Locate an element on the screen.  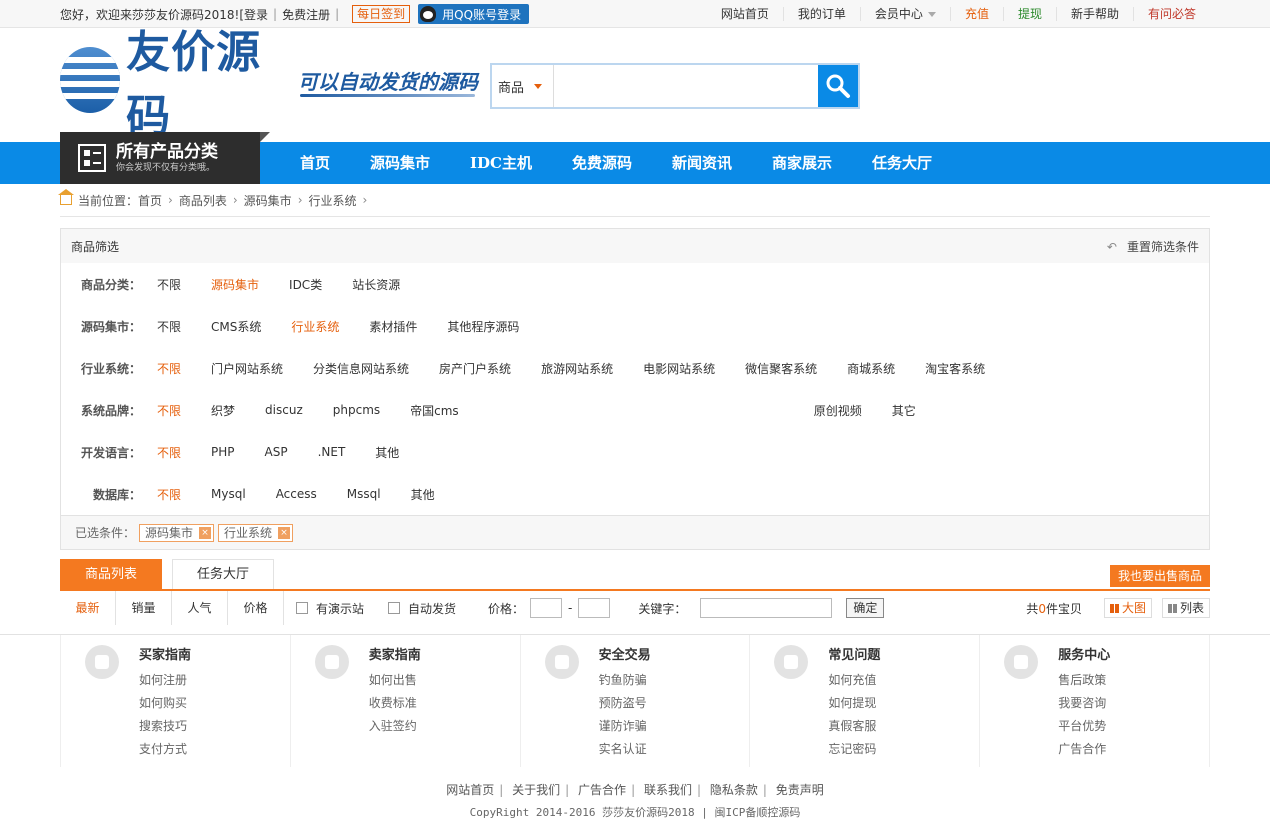
filter-option: 其他程序源码 is located at coordinates (483, 326).